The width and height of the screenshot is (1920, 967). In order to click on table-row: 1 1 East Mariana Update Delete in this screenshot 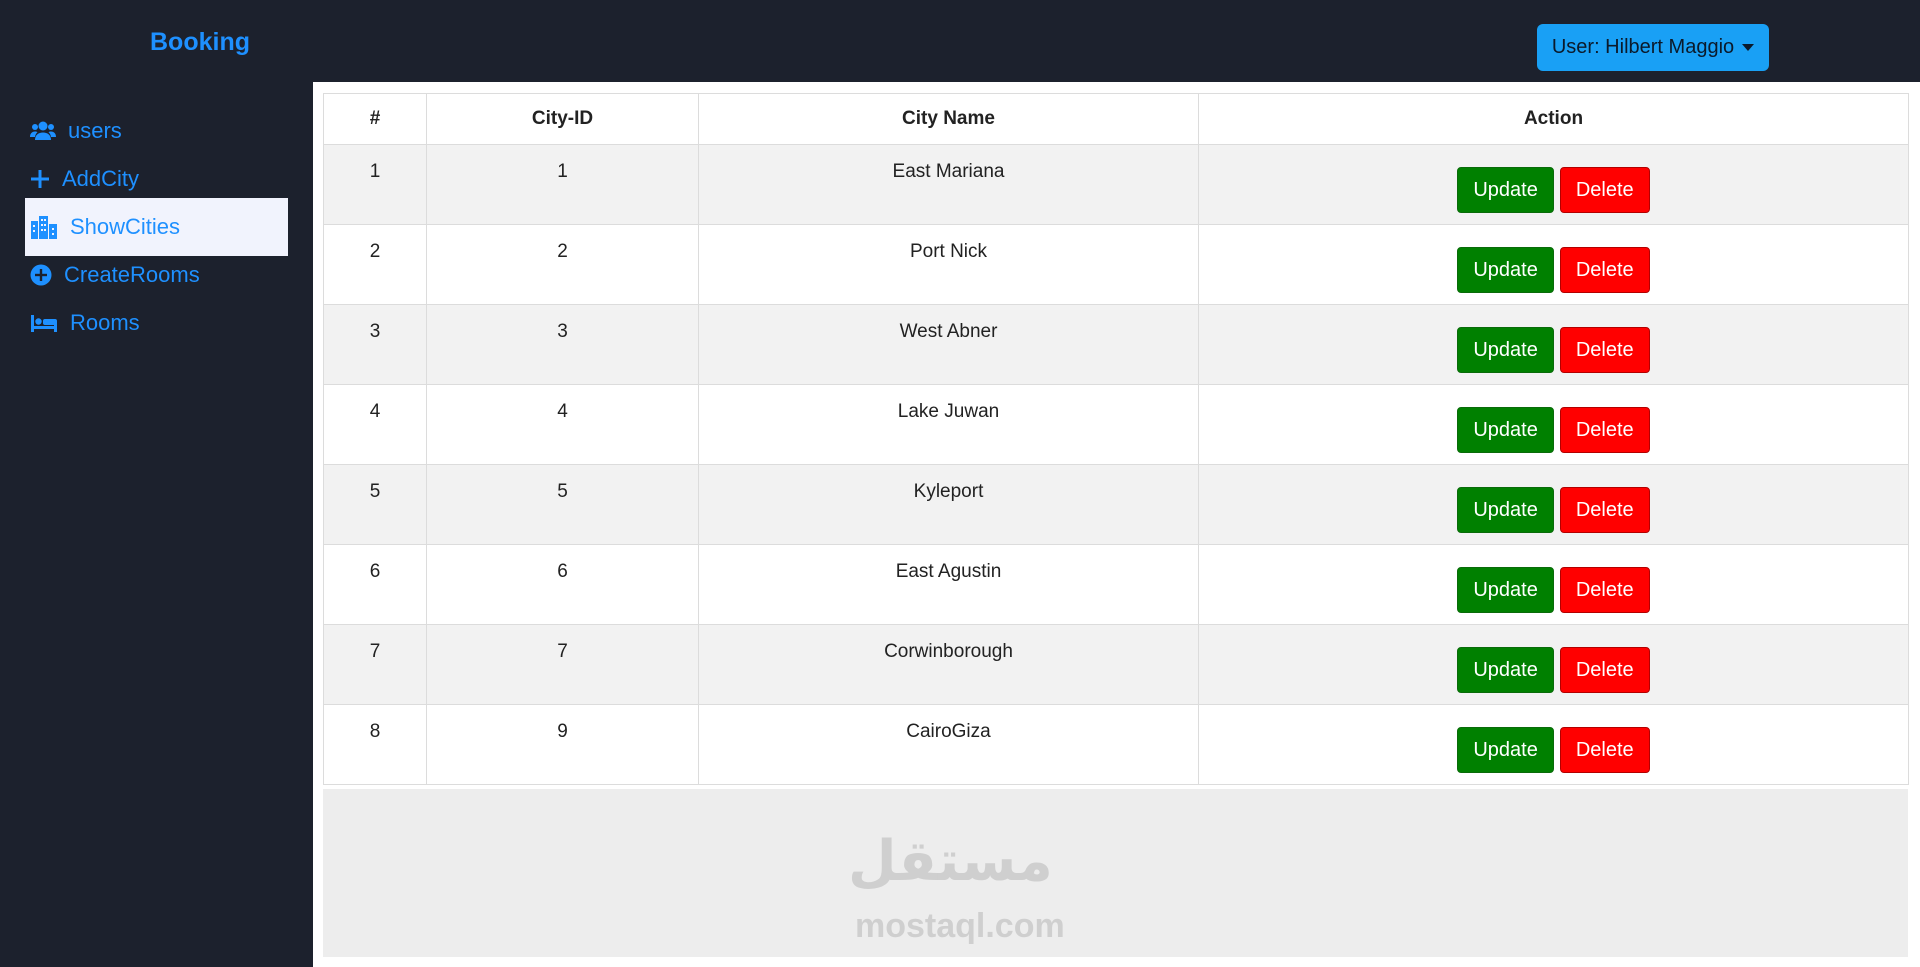, I will do `click(1116, 184)`.